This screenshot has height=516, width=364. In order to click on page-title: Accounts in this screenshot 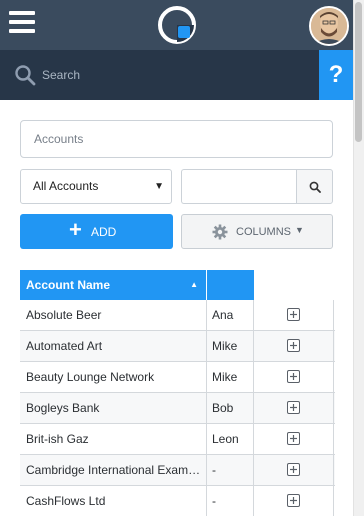, I will do `click(176, 139)`.